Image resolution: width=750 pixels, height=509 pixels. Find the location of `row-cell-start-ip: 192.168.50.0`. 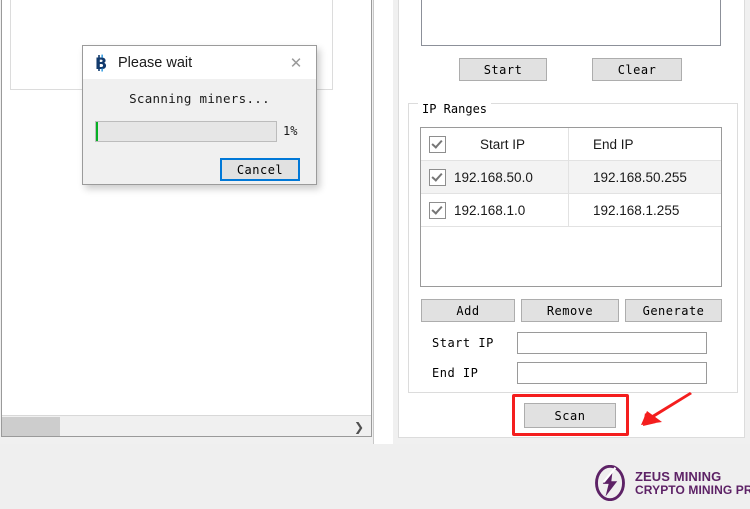

row-cell-start-ip: 192.168.50.0 is located at coordinates (495, 177).